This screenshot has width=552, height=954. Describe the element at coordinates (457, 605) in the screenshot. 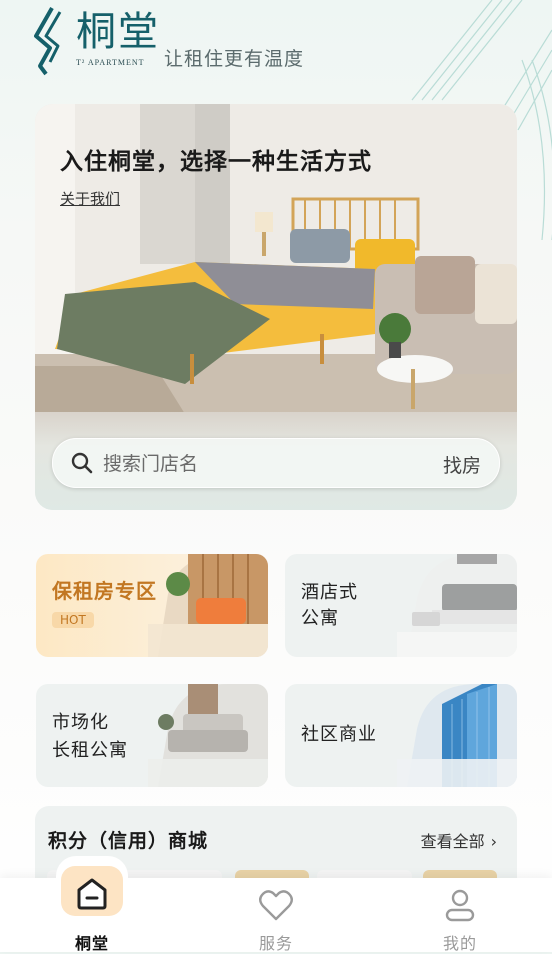

I see `living-room-photo` at that location.